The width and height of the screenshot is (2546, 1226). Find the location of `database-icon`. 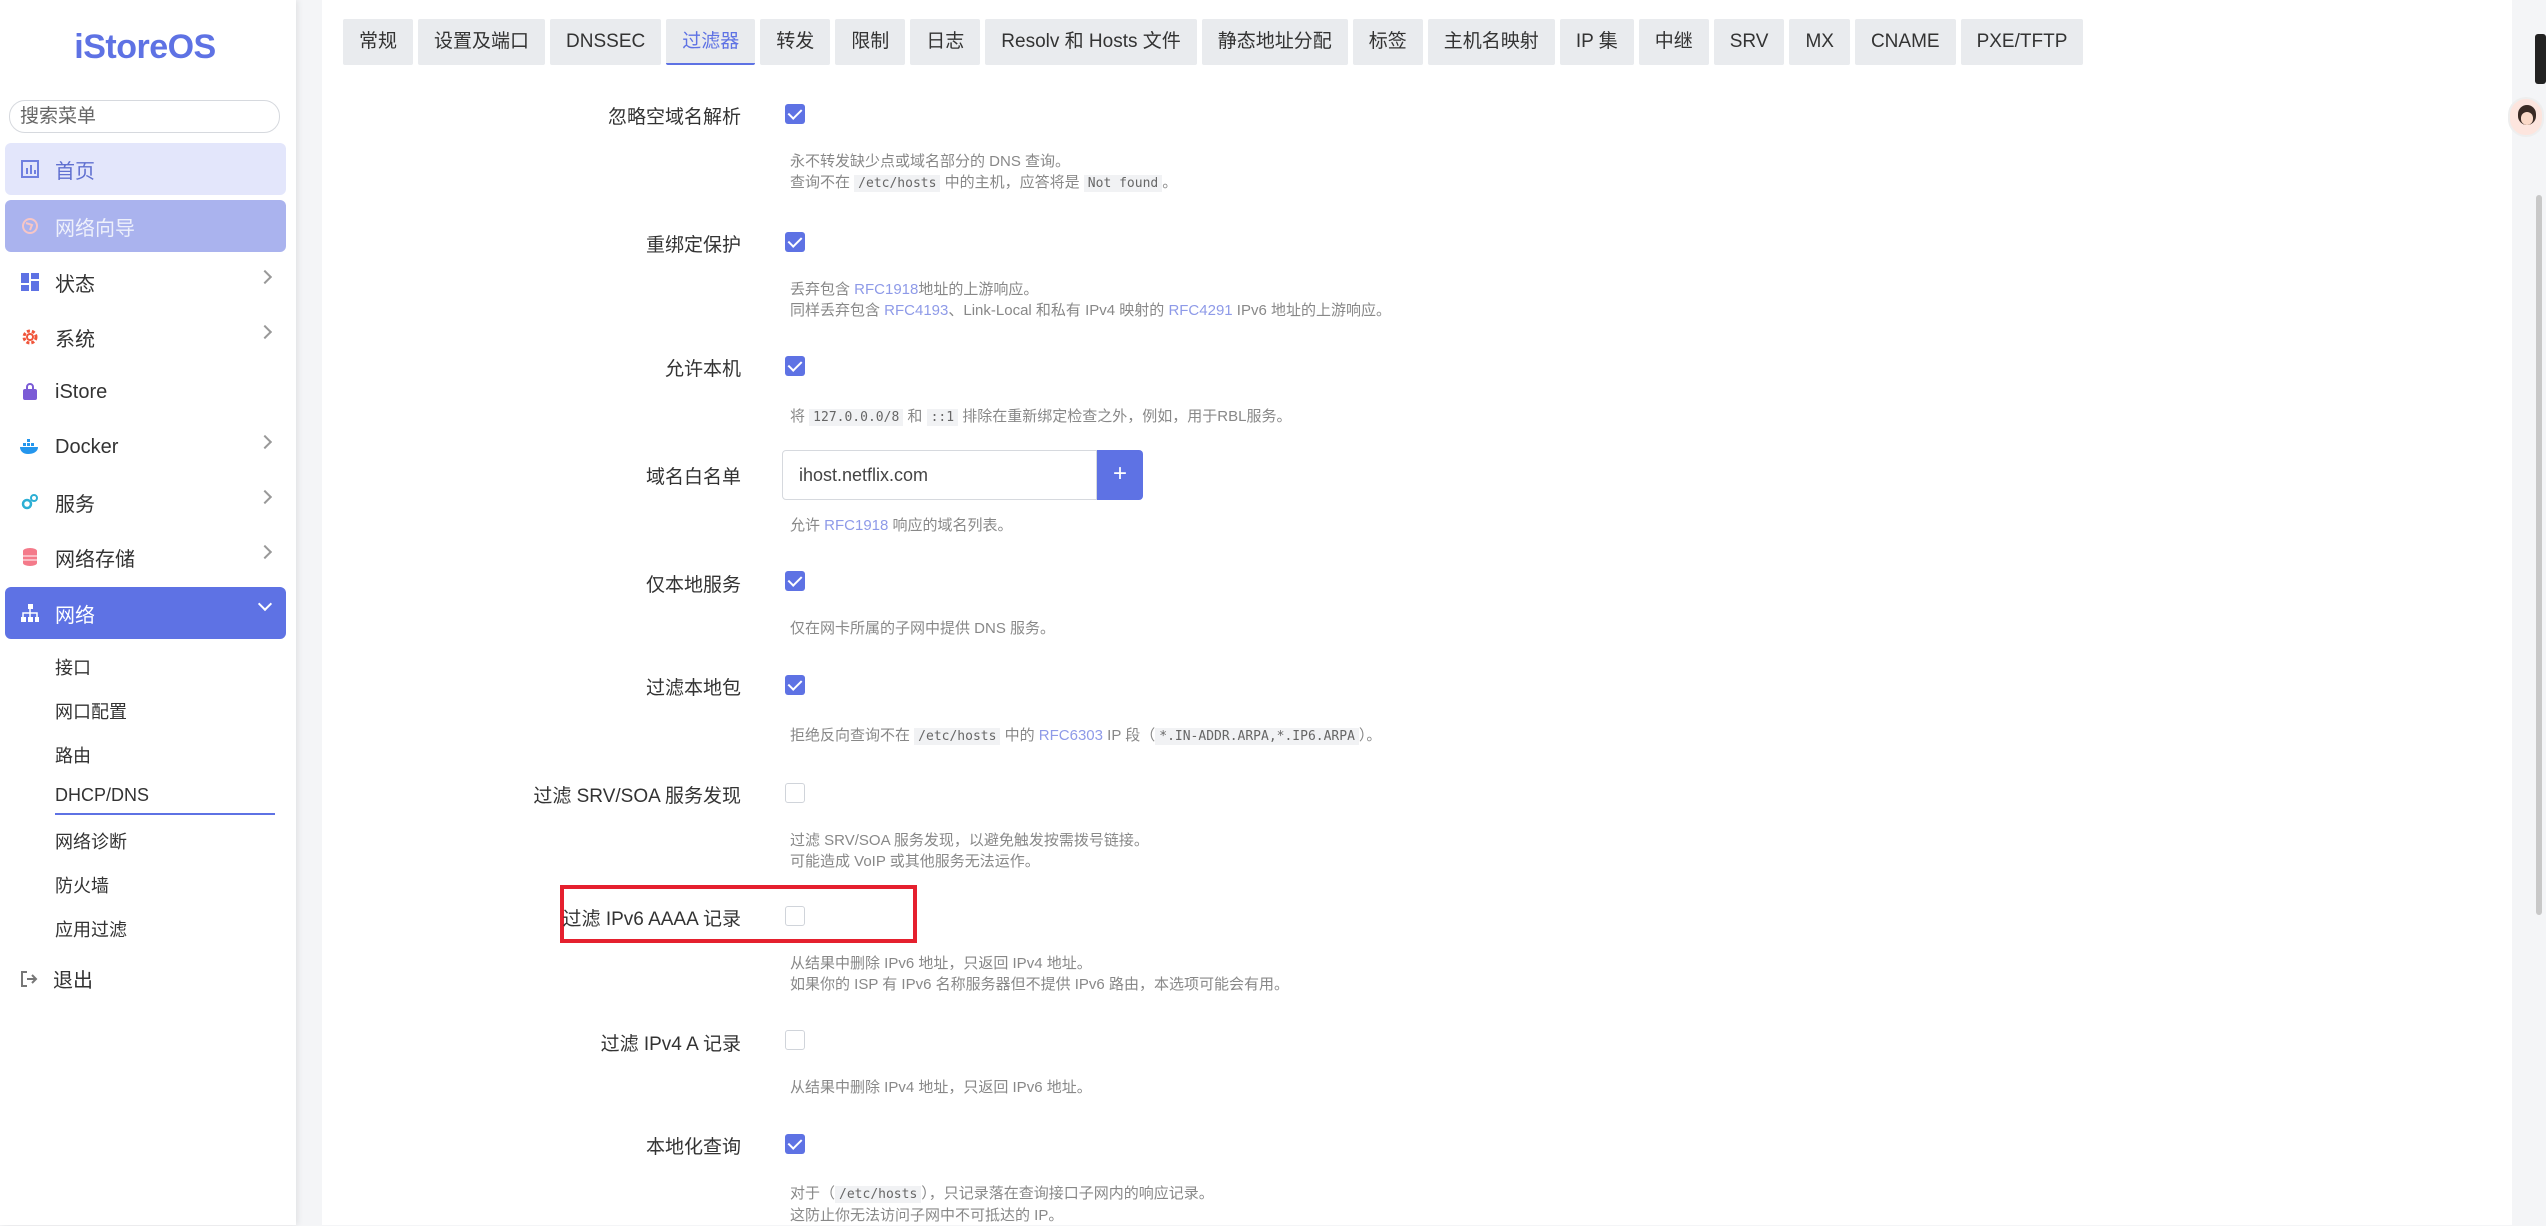

database-icon is located at coordinates (30, 557).